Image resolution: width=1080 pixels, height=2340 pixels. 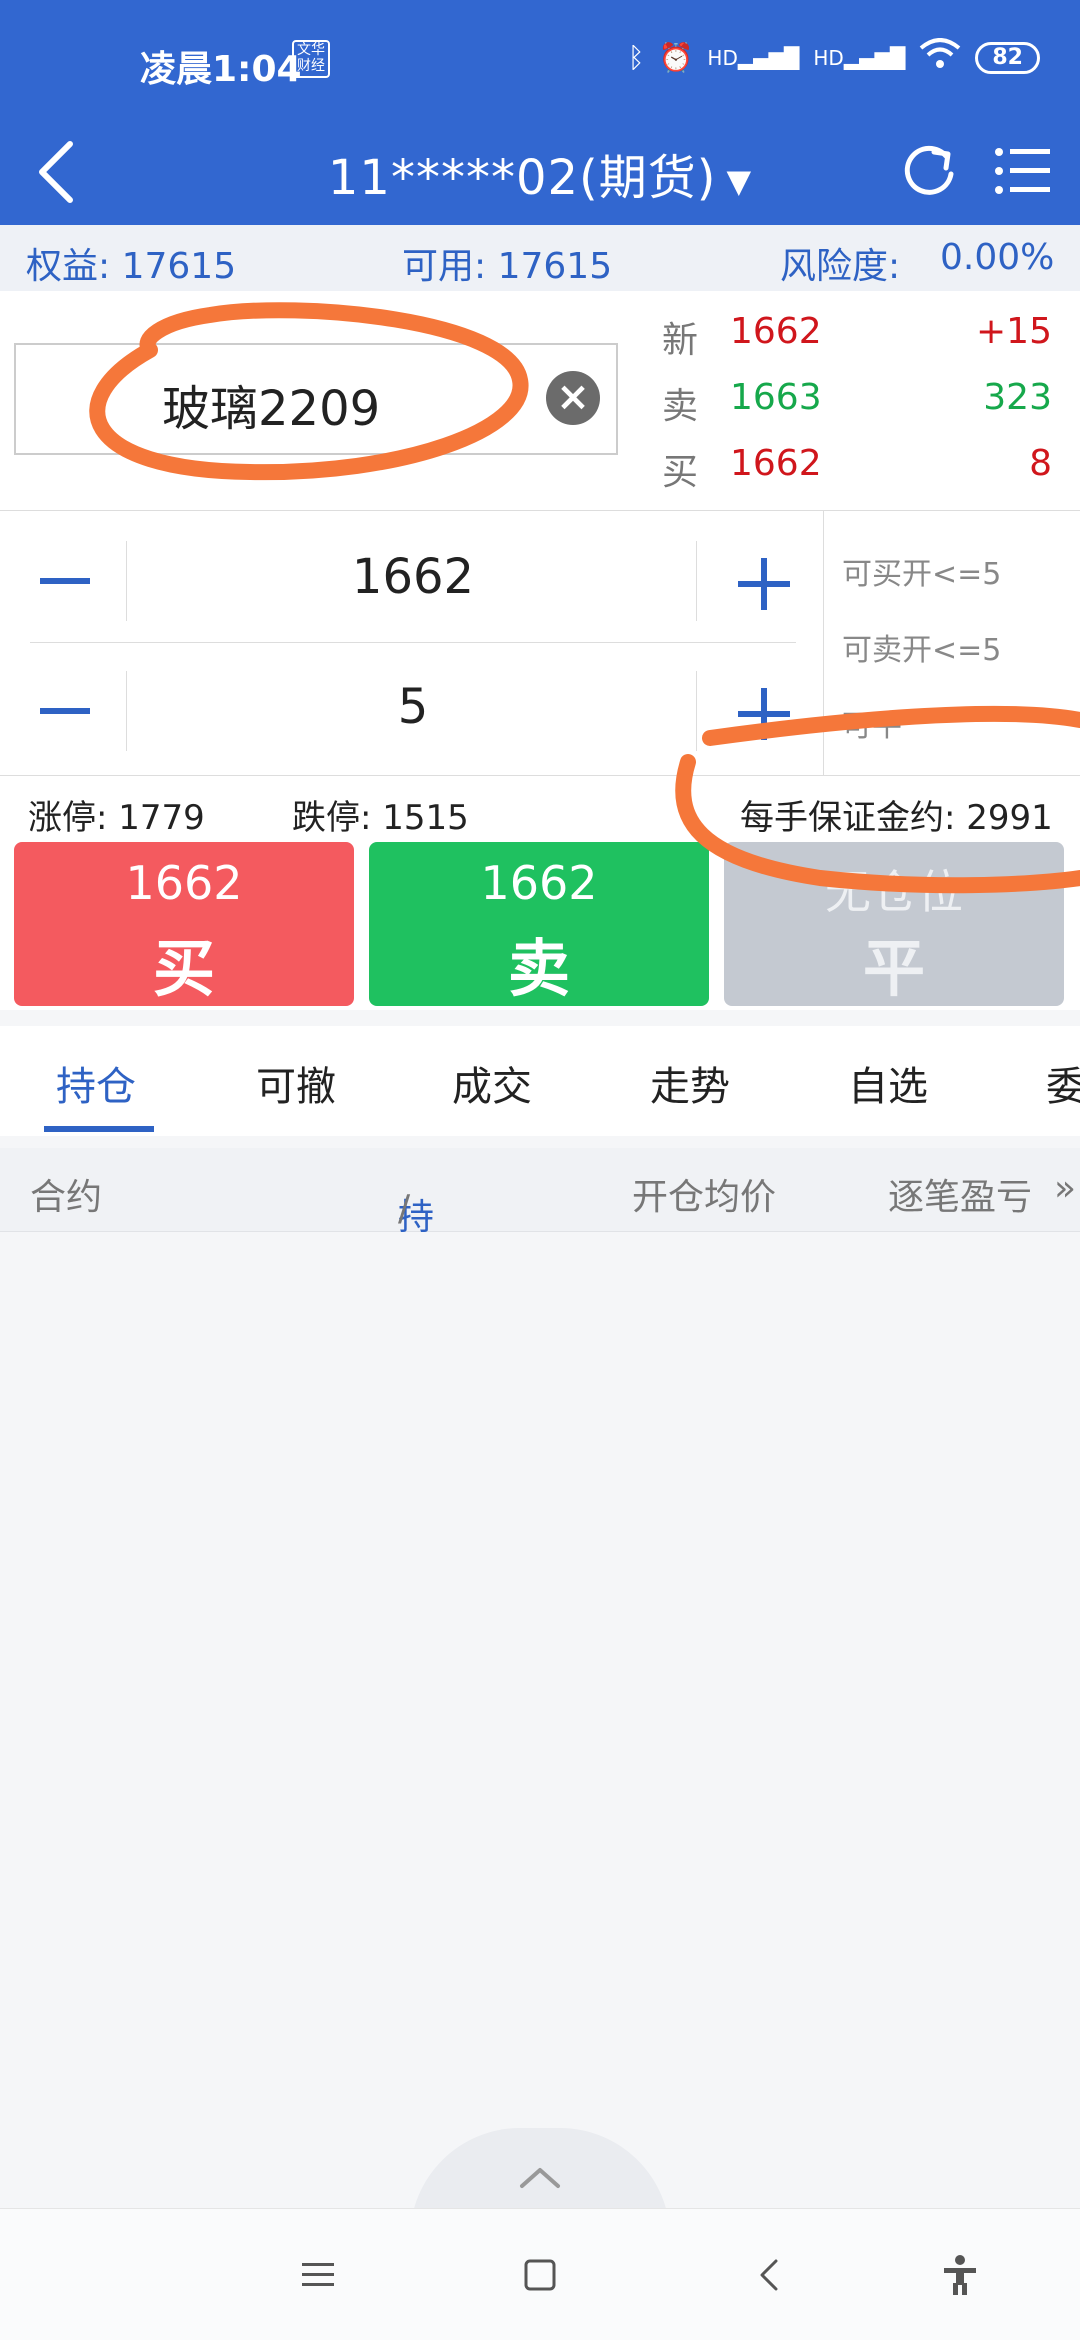 What do you see at coordinates (840, 266) in the screenshot?
I see `risk-label: 风险度:` at bounding box center [840, 266].